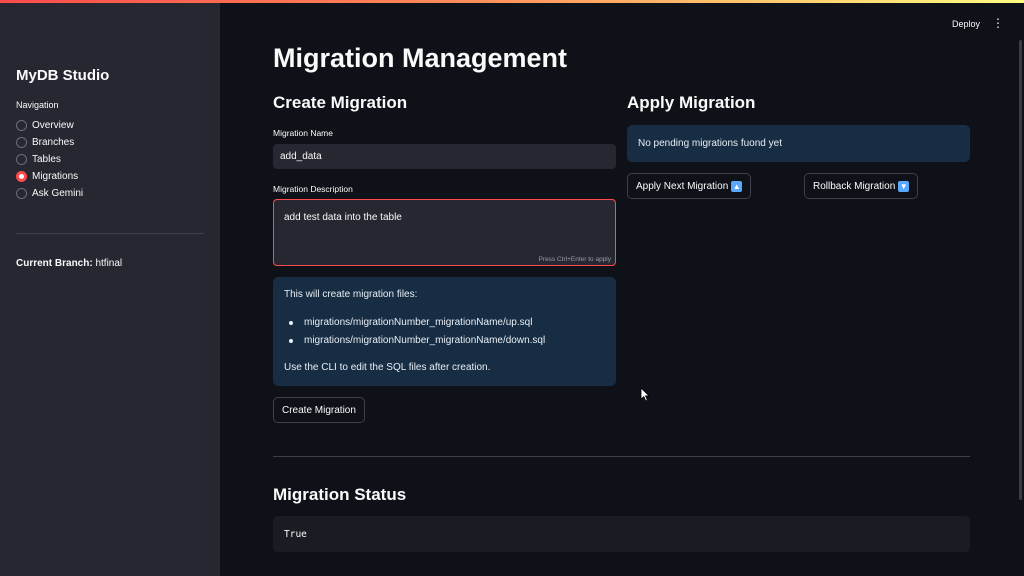 The image size is (1024, 576). I want to click on sidebar-item-branches: Branches, so click(49, 142).